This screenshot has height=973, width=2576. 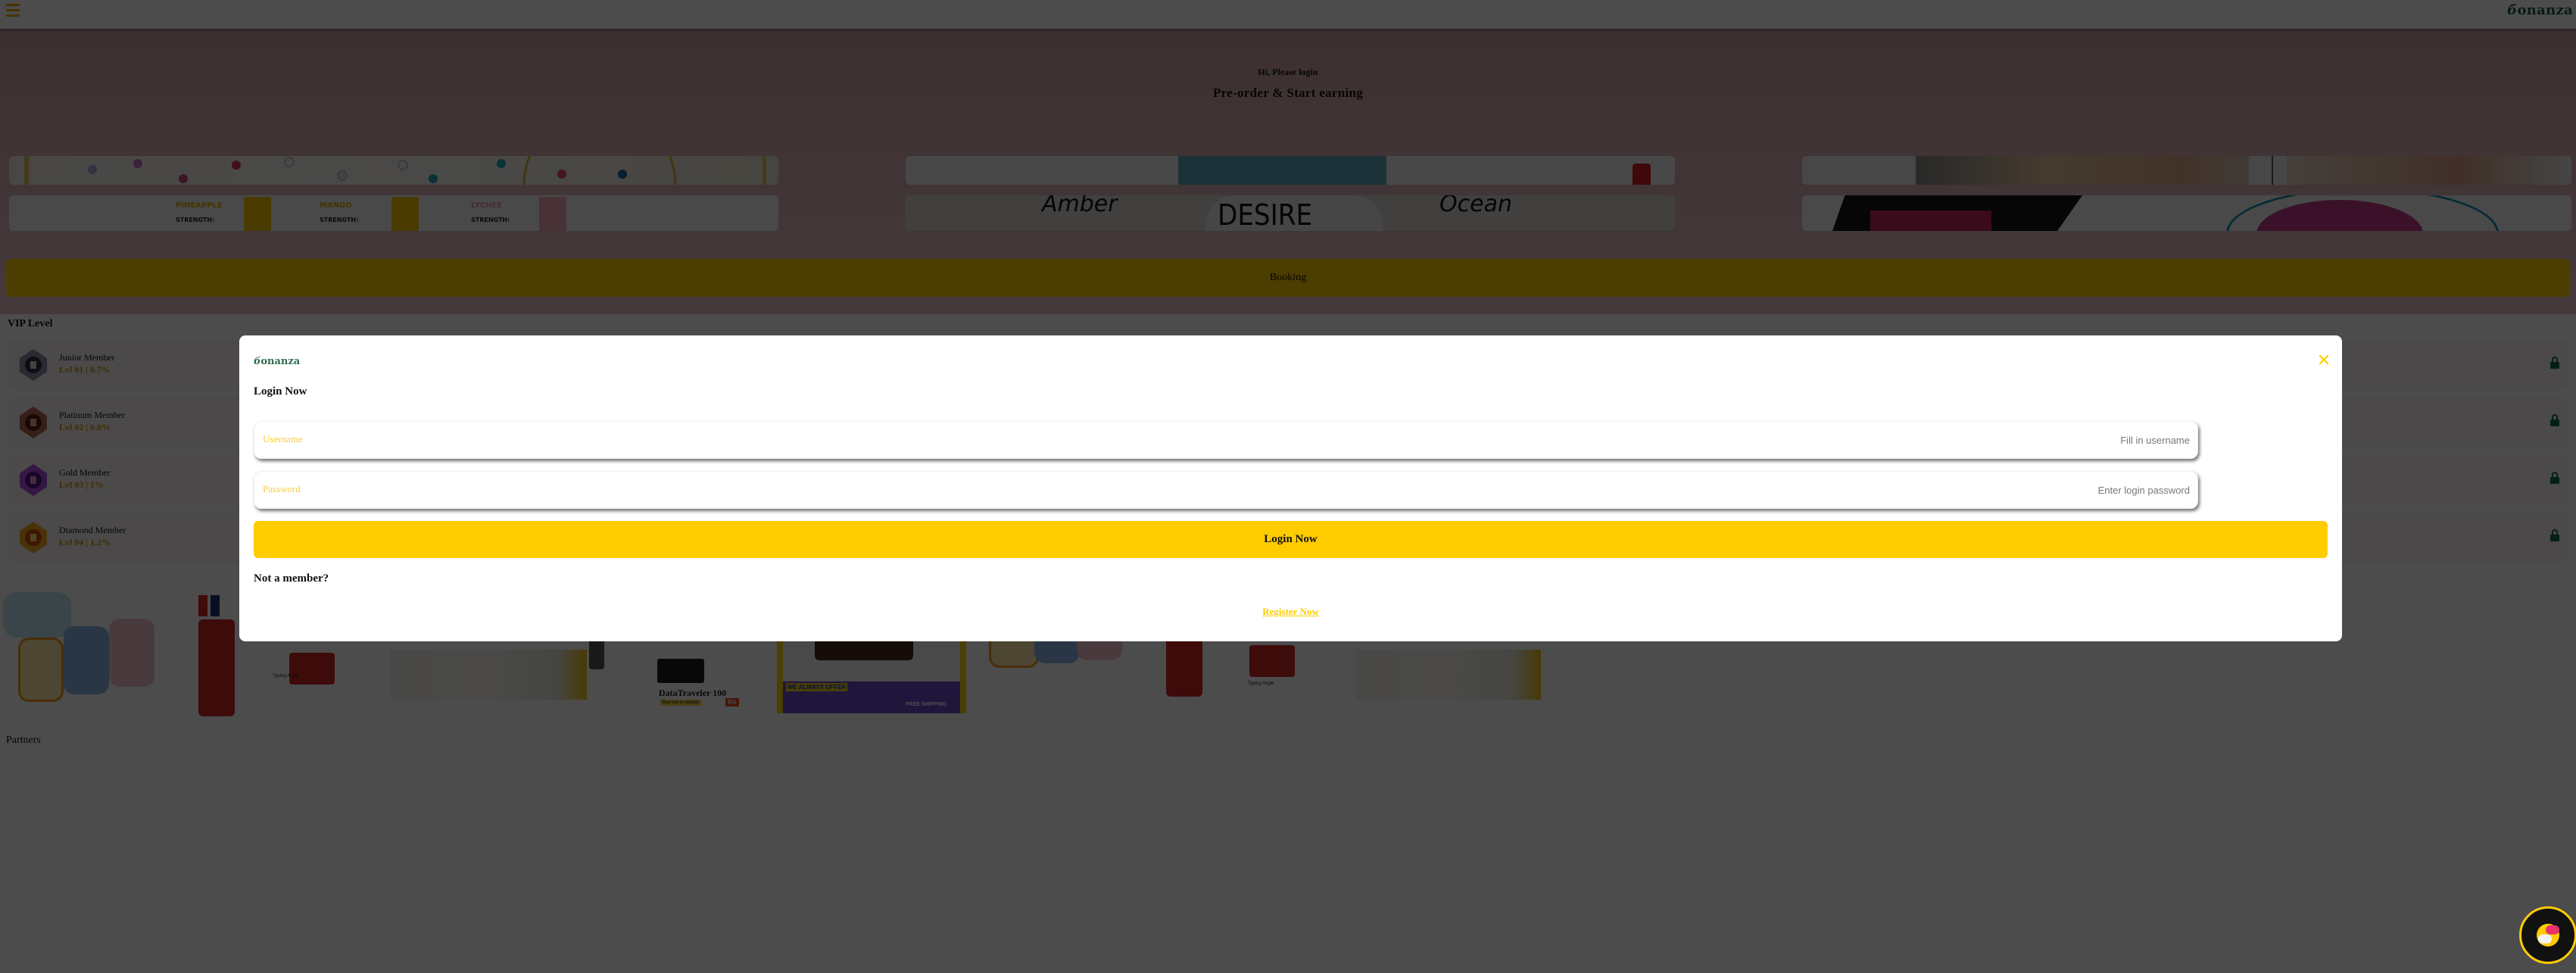 I want to click on username-field: Username, so click(x=1226, y=440).